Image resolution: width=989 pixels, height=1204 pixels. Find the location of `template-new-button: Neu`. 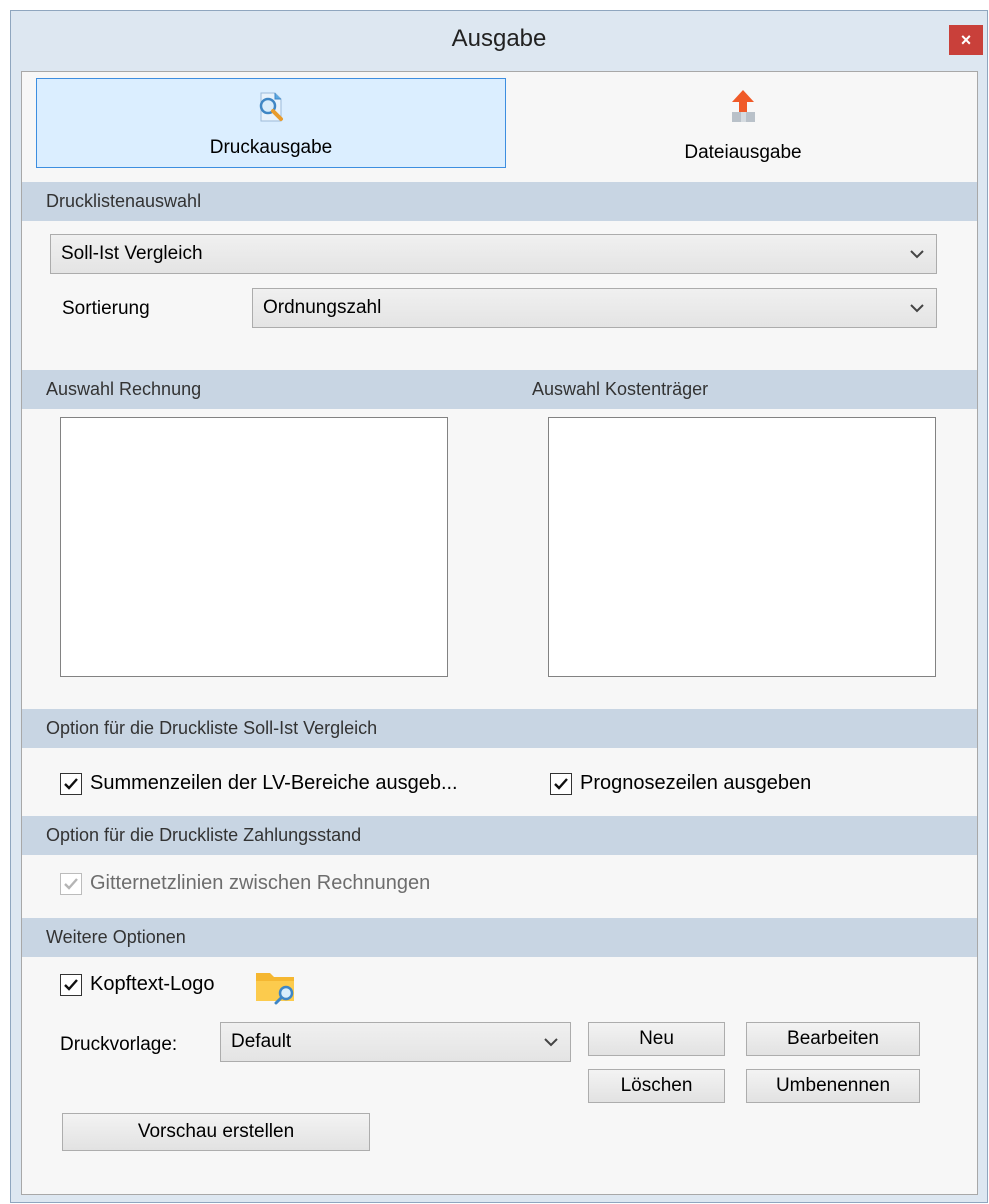

template-new-button: Neu is located at coordinates (656, 1039).